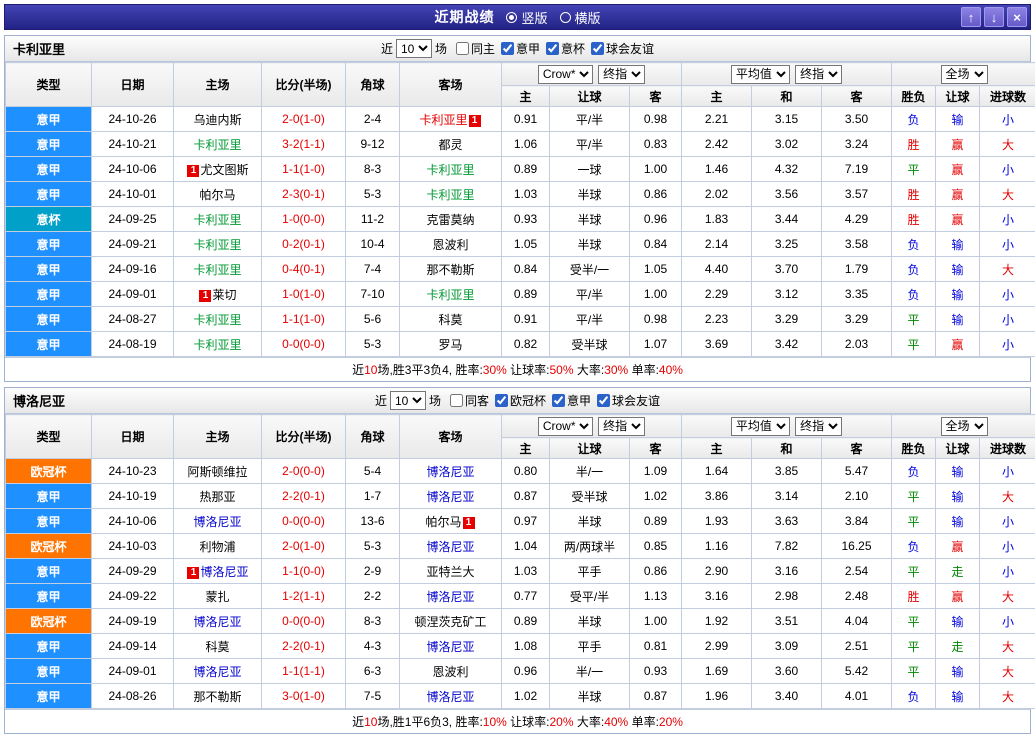  Describe the element at coordinates (565, 48) in the screenshot. I see `league-filter-option: 意杯` at that location.